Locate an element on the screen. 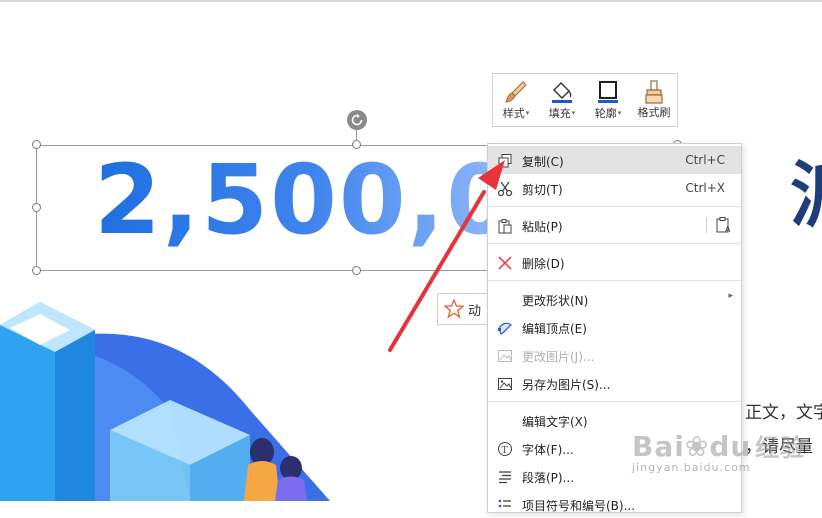  window-top-border is located at coordinates (411, 1).